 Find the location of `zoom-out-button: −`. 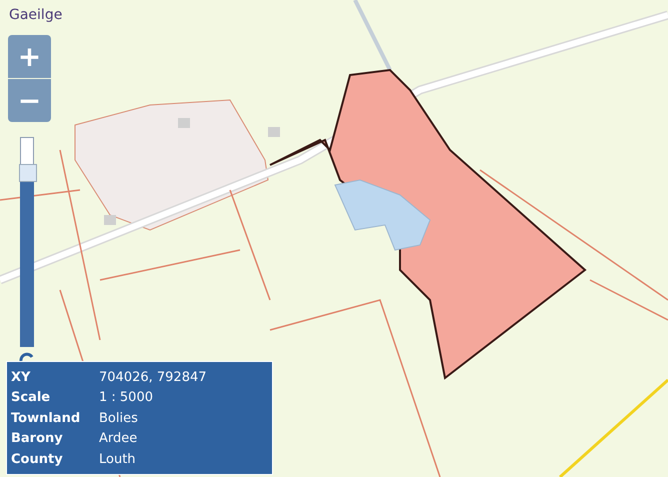

zoom-out-button: − is located at coordinates (29, 100).